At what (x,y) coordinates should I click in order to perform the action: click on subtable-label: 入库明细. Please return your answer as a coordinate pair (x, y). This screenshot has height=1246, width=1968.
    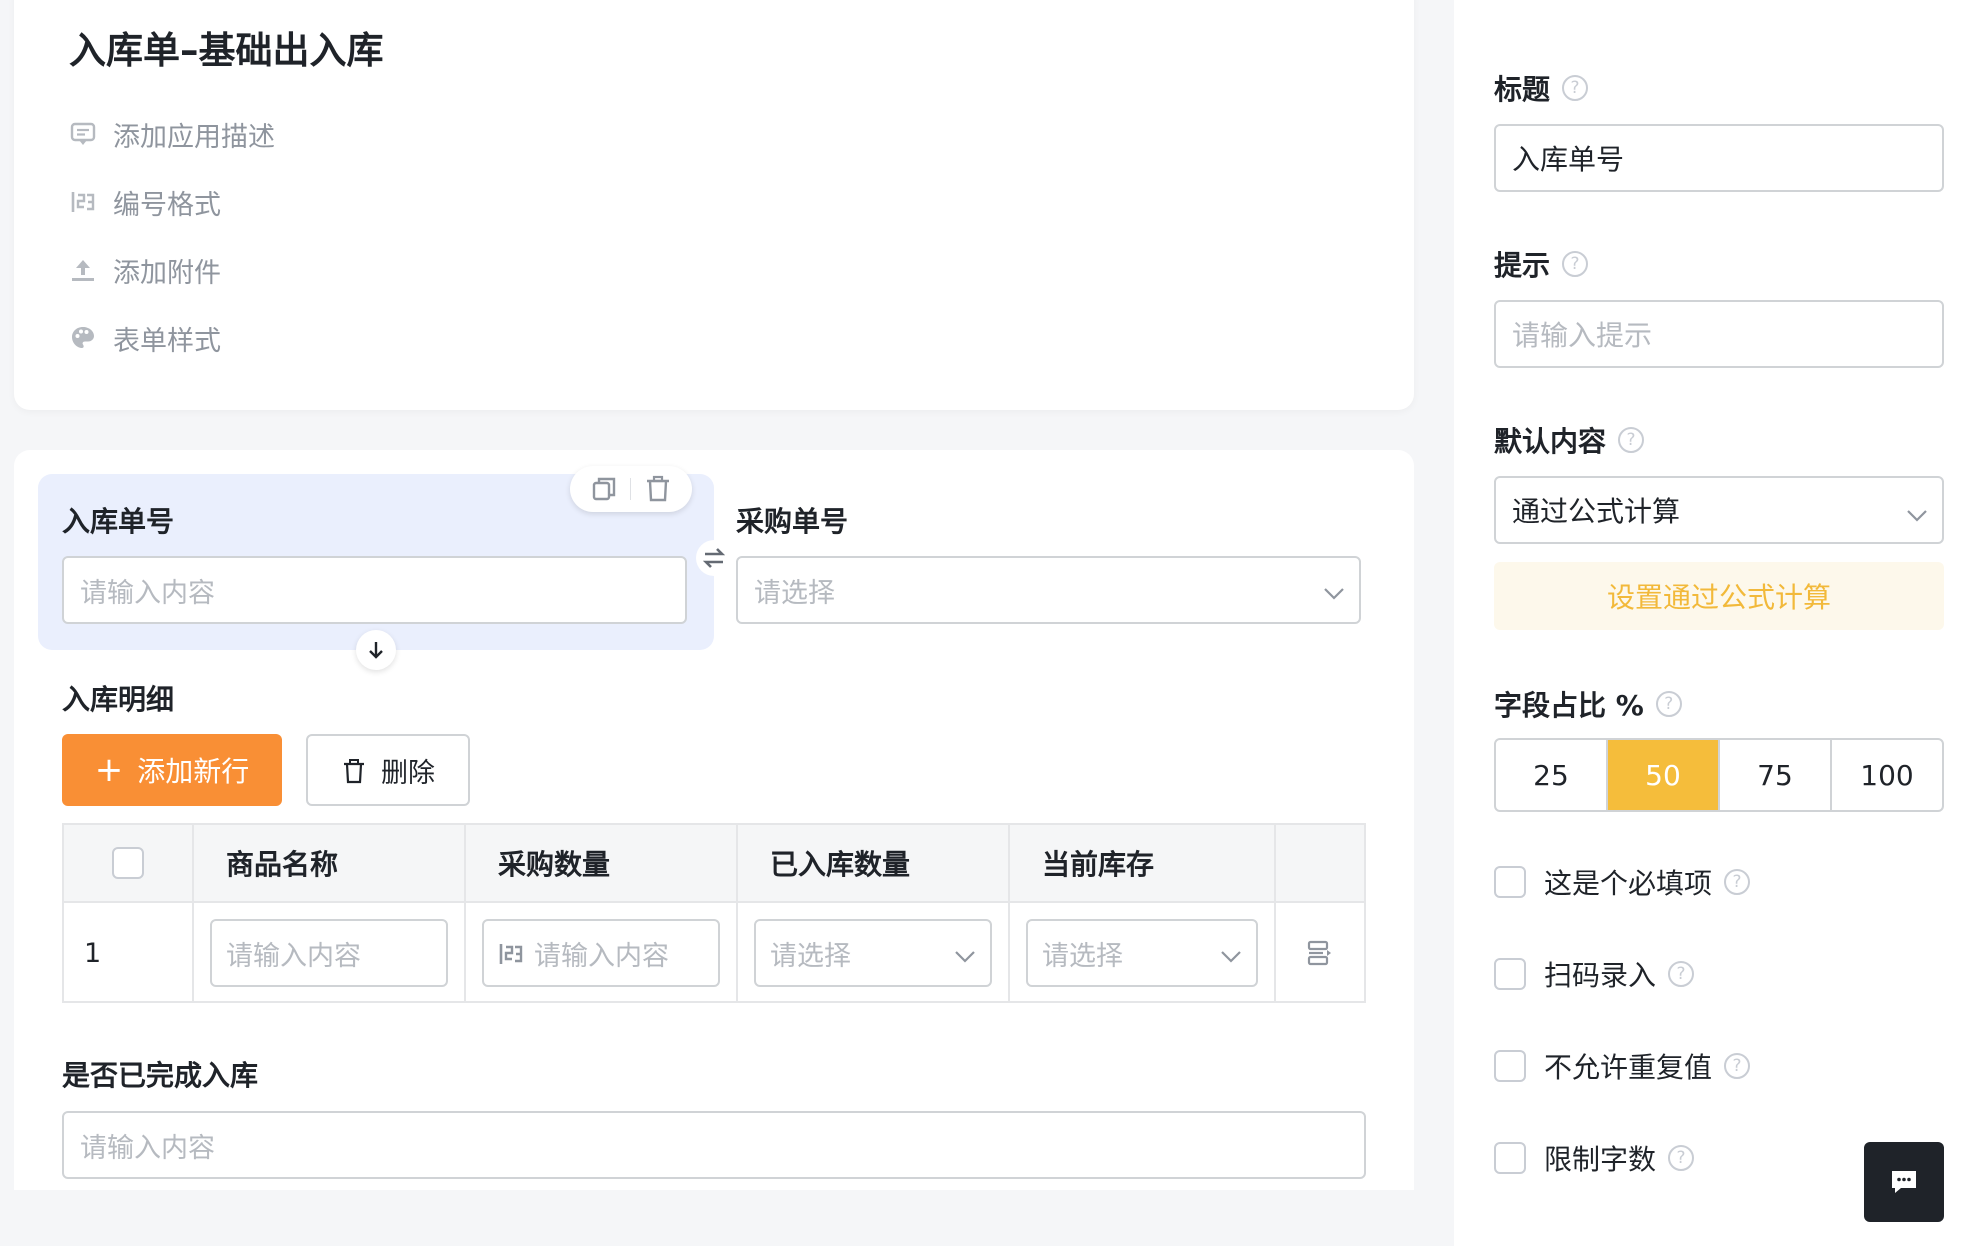
    Looking at the image, I should click on (118, 699).